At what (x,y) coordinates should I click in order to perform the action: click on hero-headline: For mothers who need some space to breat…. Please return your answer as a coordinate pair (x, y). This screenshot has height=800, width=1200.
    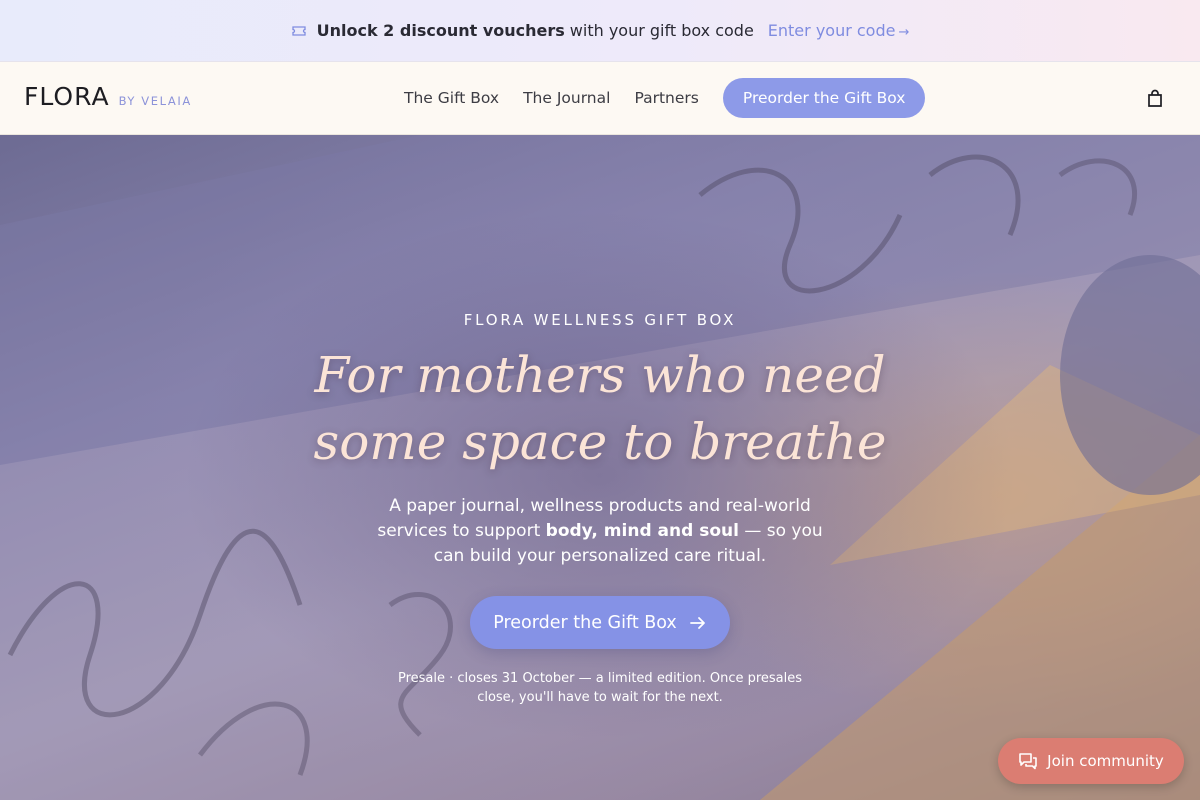
    Looking at the image, I should click on (600, 408).